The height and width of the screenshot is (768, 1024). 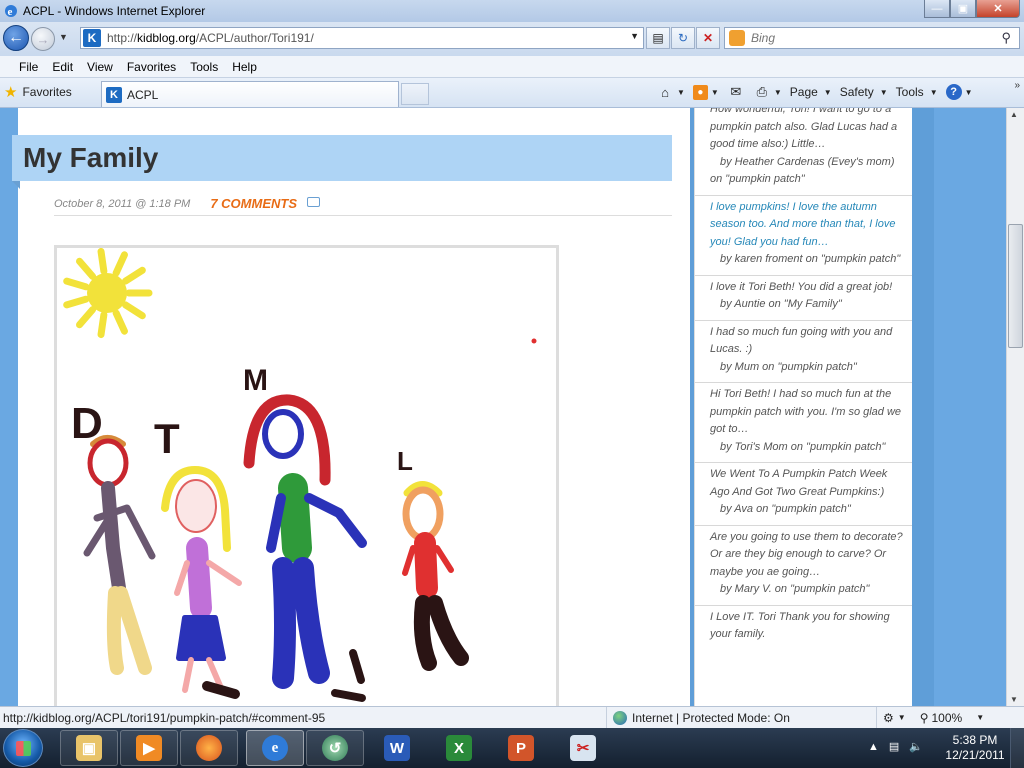 What do you see at coordinates (658, 38) in the screenshot?
I see `compatibility-view-button: ▤` at bounding box center [658, 38].